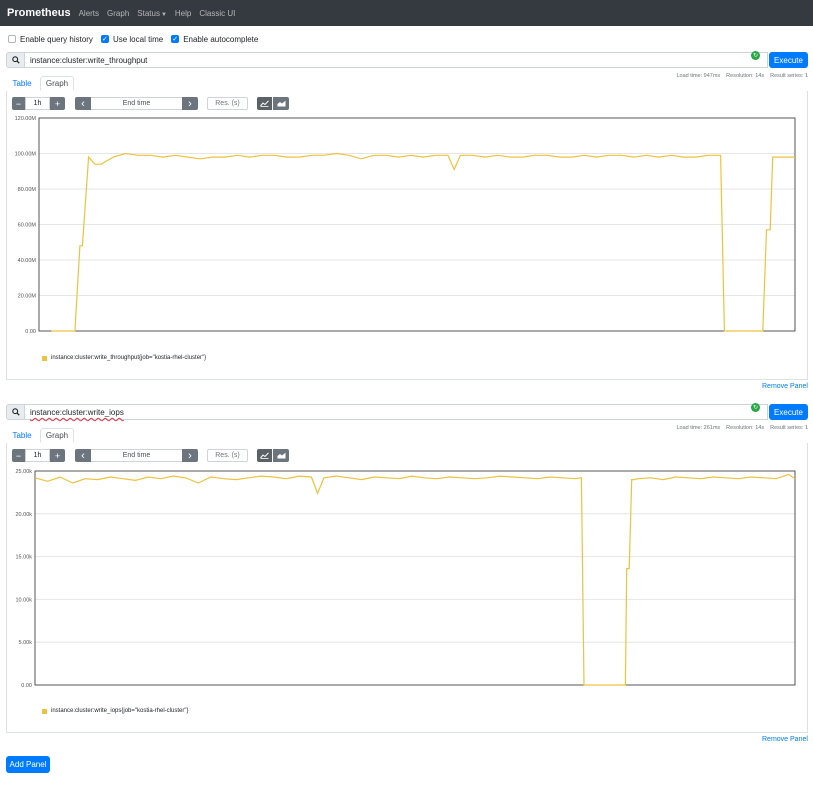 This screenshot has width=813, height=791. I want to click on nav-link-graph: Graph, so click(118, 13).